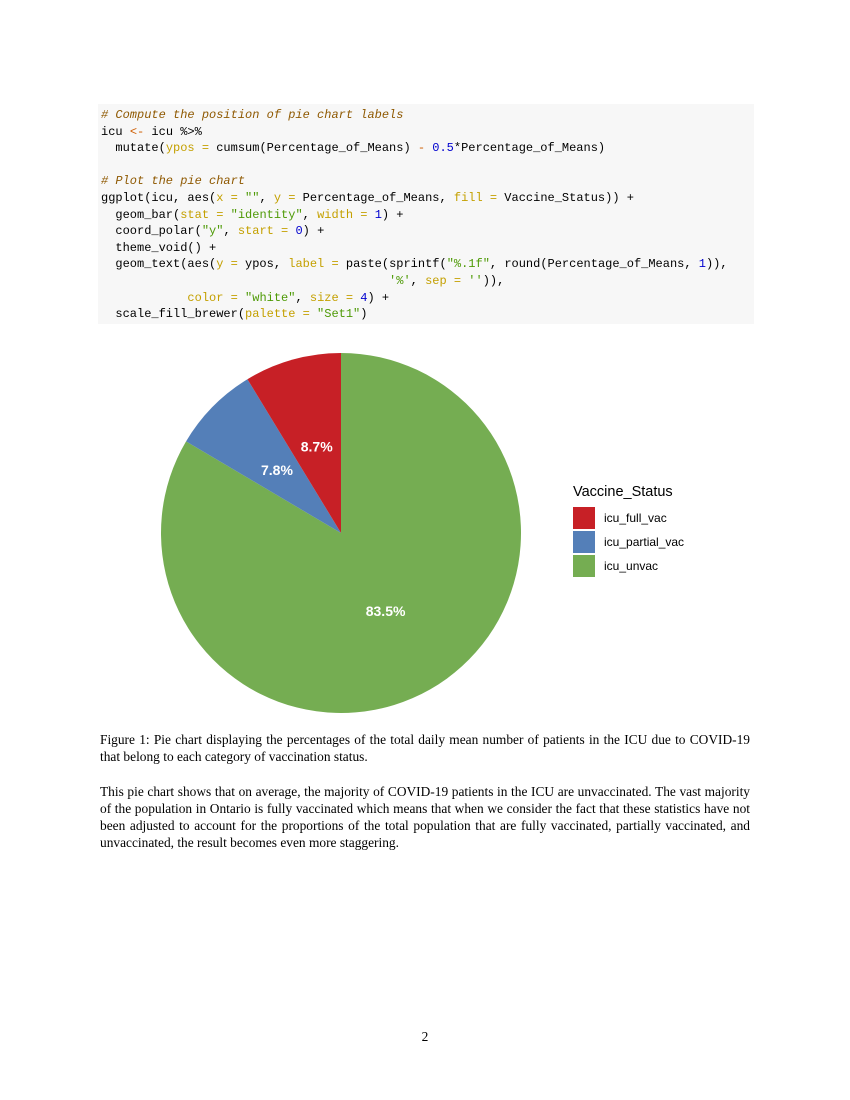 The width and height of the screenshot is (850, 1100). What do you see at coordinates (475, 197) in the screenshot?
I see `code-token: fill =` at bounding box center [475, 197].